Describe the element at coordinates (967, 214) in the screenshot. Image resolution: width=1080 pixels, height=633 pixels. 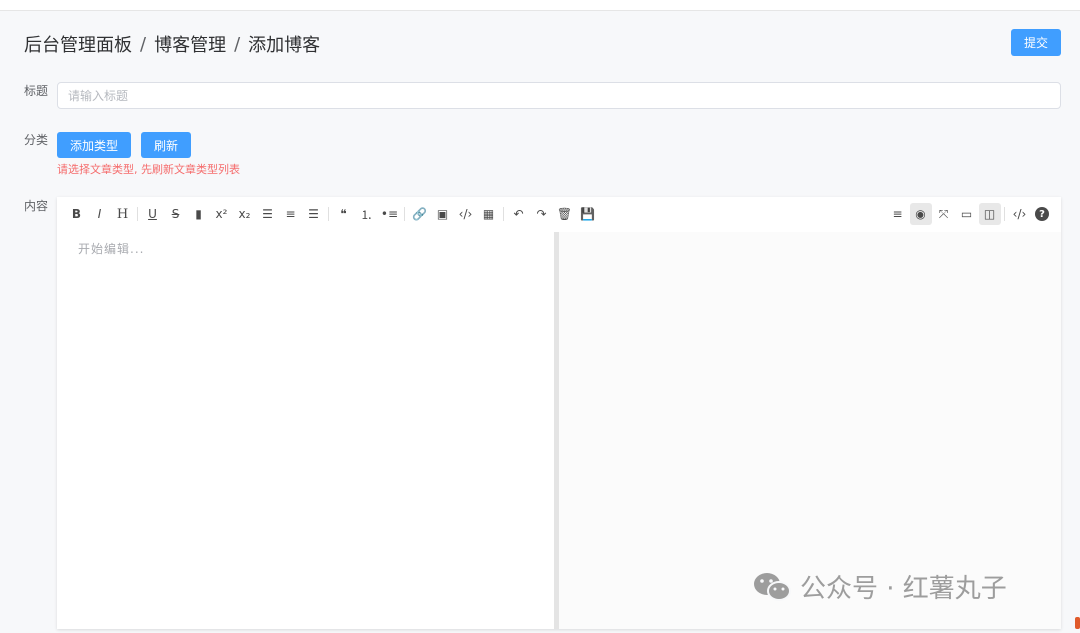
I see `read-mode-icon: ▭` at that location.